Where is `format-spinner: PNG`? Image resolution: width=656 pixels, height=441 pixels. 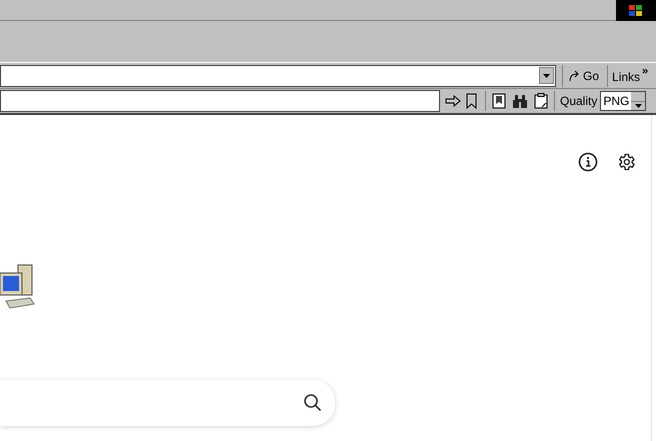 format-spinner: PNG is located at coordinates (623, 101).